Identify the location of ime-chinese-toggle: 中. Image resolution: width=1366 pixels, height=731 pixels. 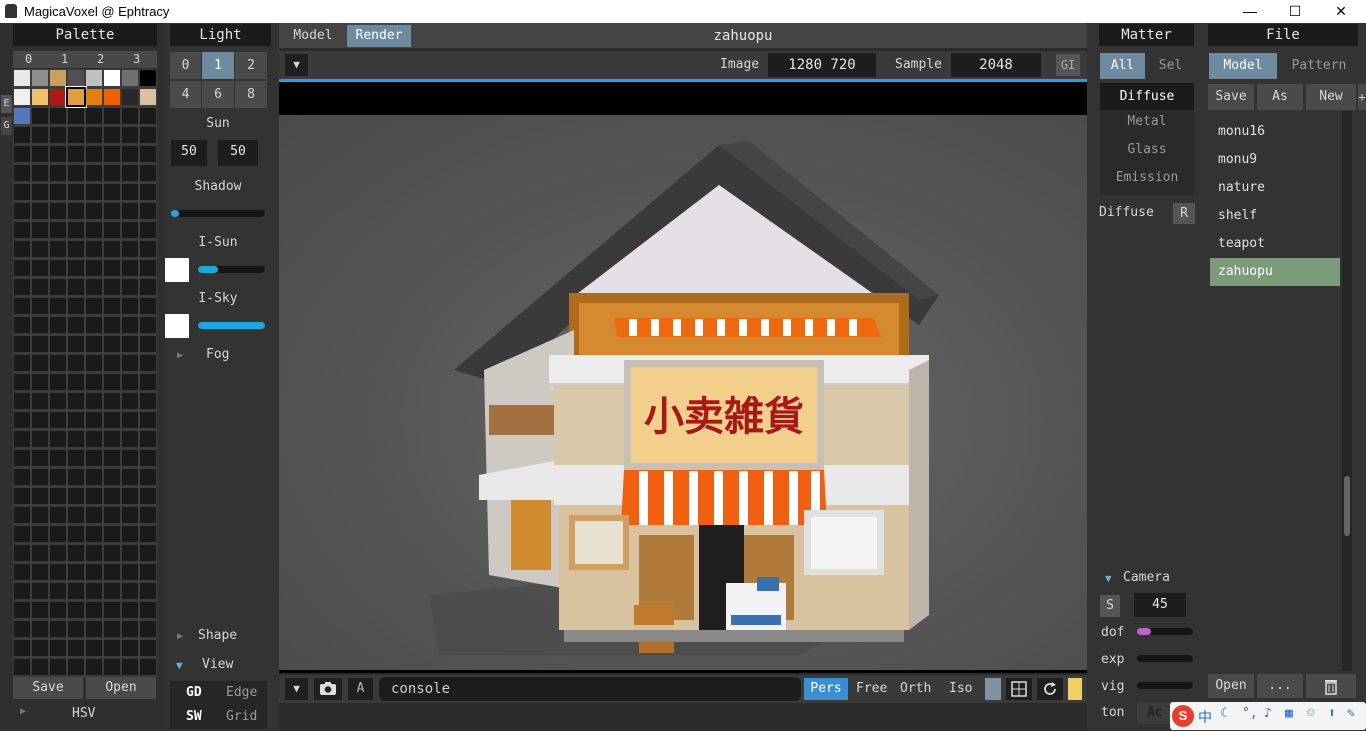
(1205, 717).